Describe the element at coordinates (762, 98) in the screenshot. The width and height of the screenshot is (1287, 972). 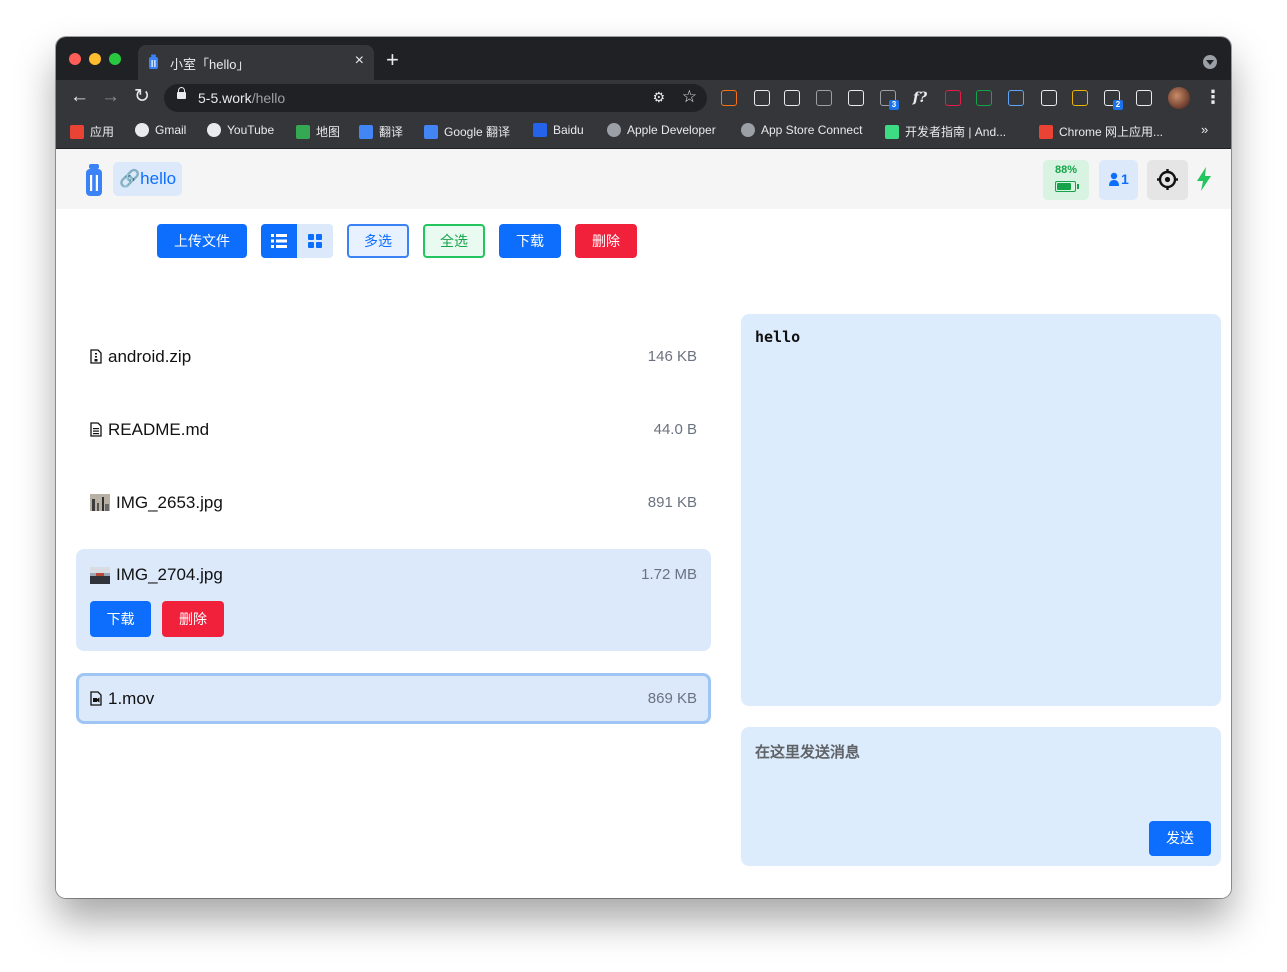
I see `check-ext-icon` at that location.